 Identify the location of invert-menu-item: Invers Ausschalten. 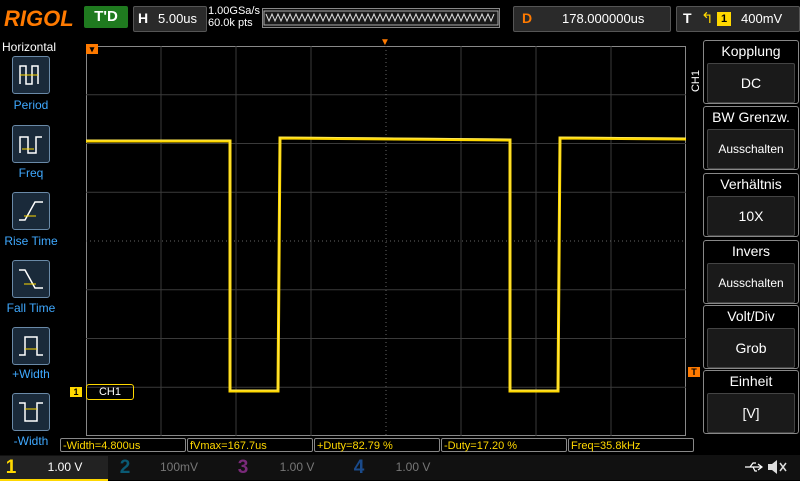
(751, 272).